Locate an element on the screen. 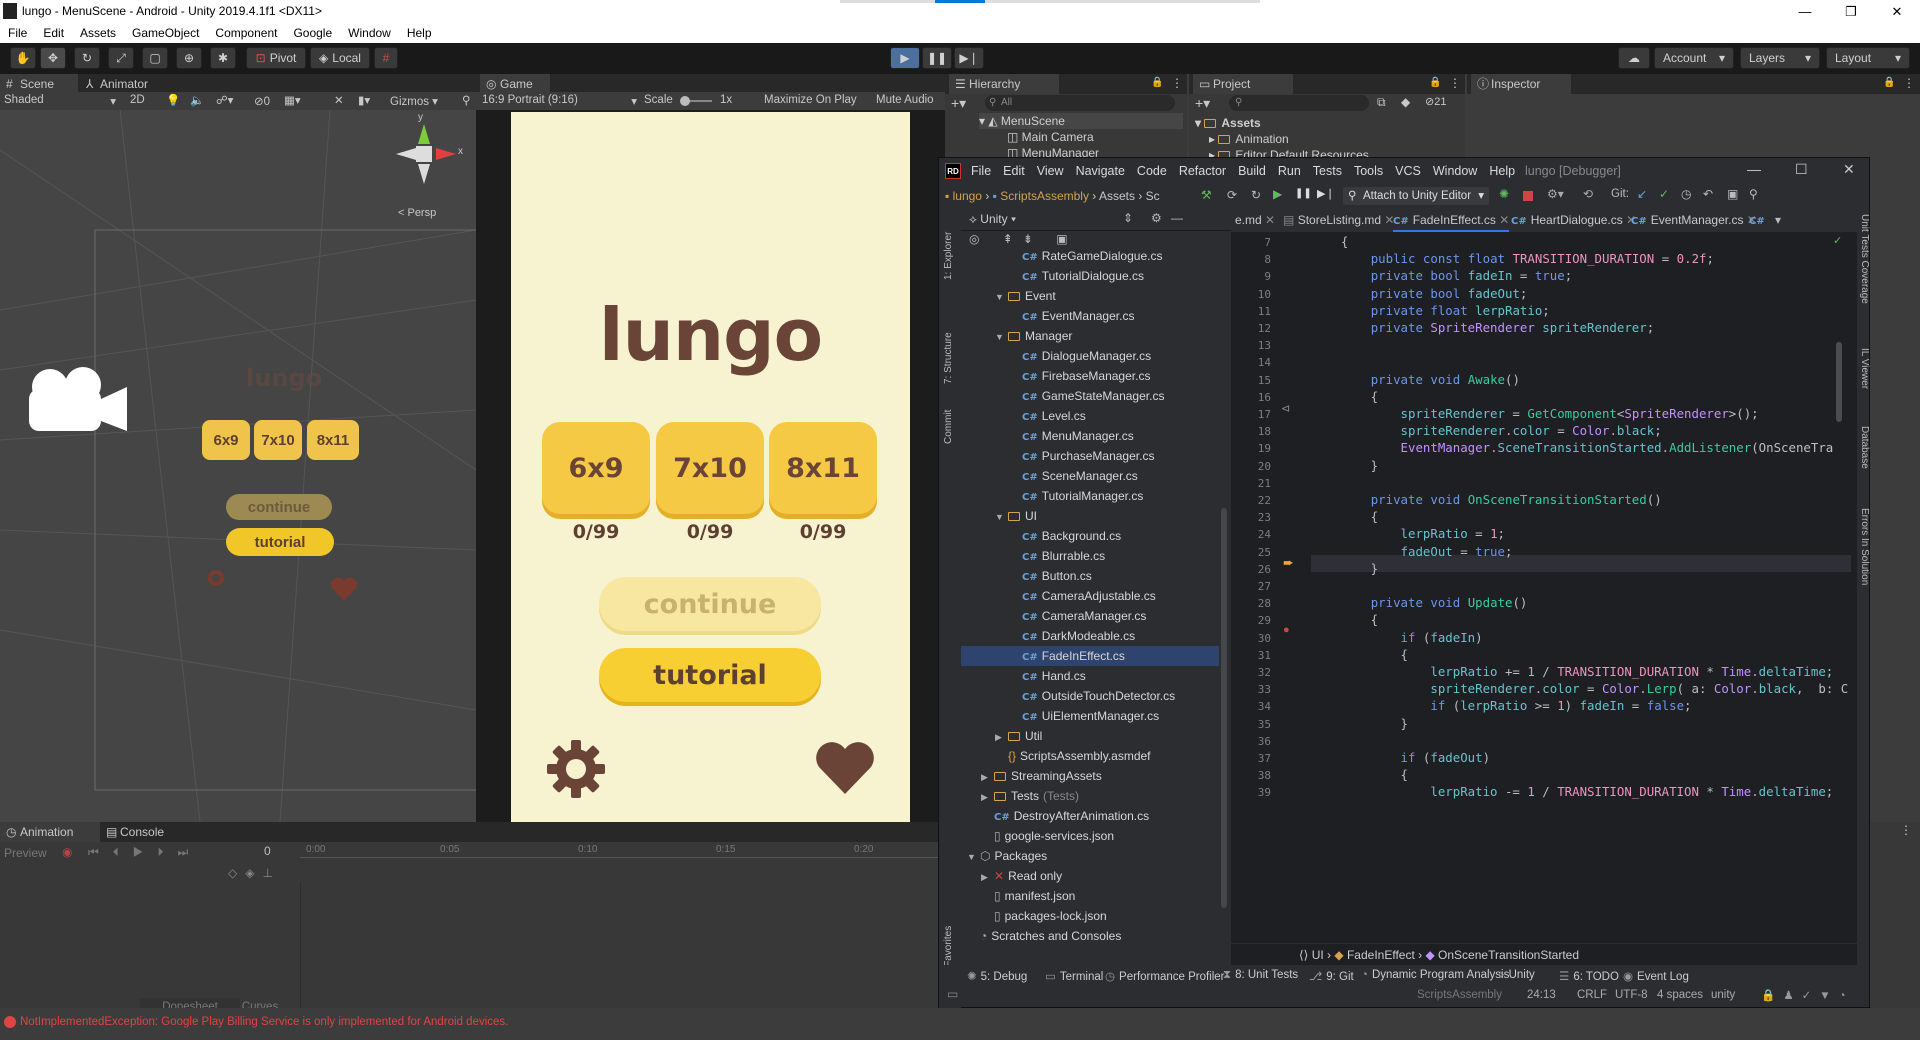 The width and height of the screenshot is (1920, 1040). layout-dropdown: Layout ▾ is located at coordinates (1868, 58).